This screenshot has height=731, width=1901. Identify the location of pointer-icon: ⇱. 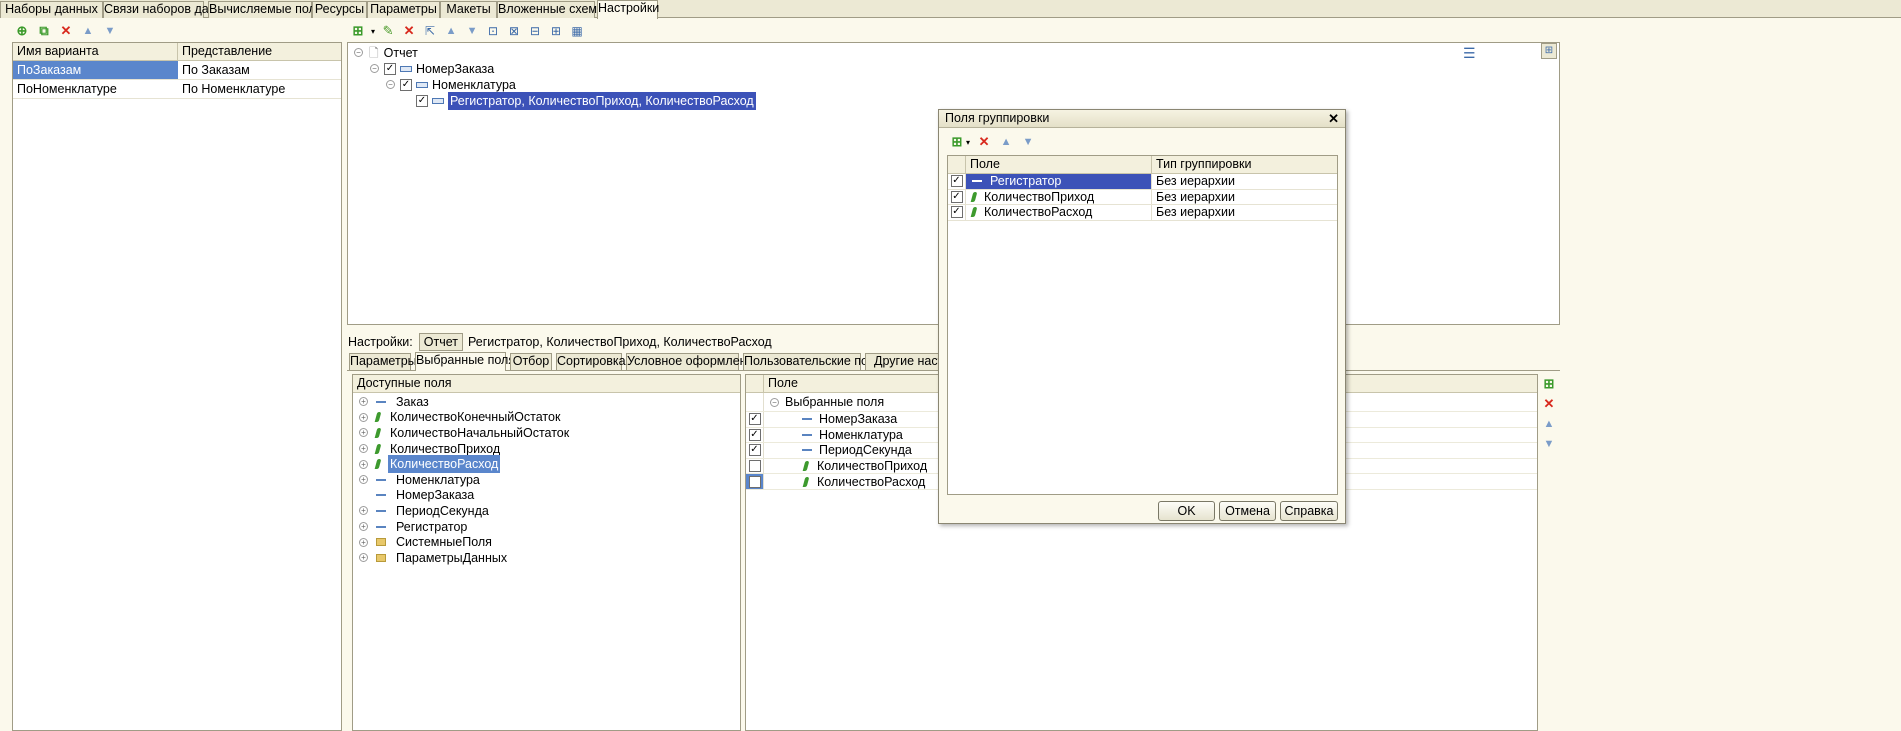
(430, 31).